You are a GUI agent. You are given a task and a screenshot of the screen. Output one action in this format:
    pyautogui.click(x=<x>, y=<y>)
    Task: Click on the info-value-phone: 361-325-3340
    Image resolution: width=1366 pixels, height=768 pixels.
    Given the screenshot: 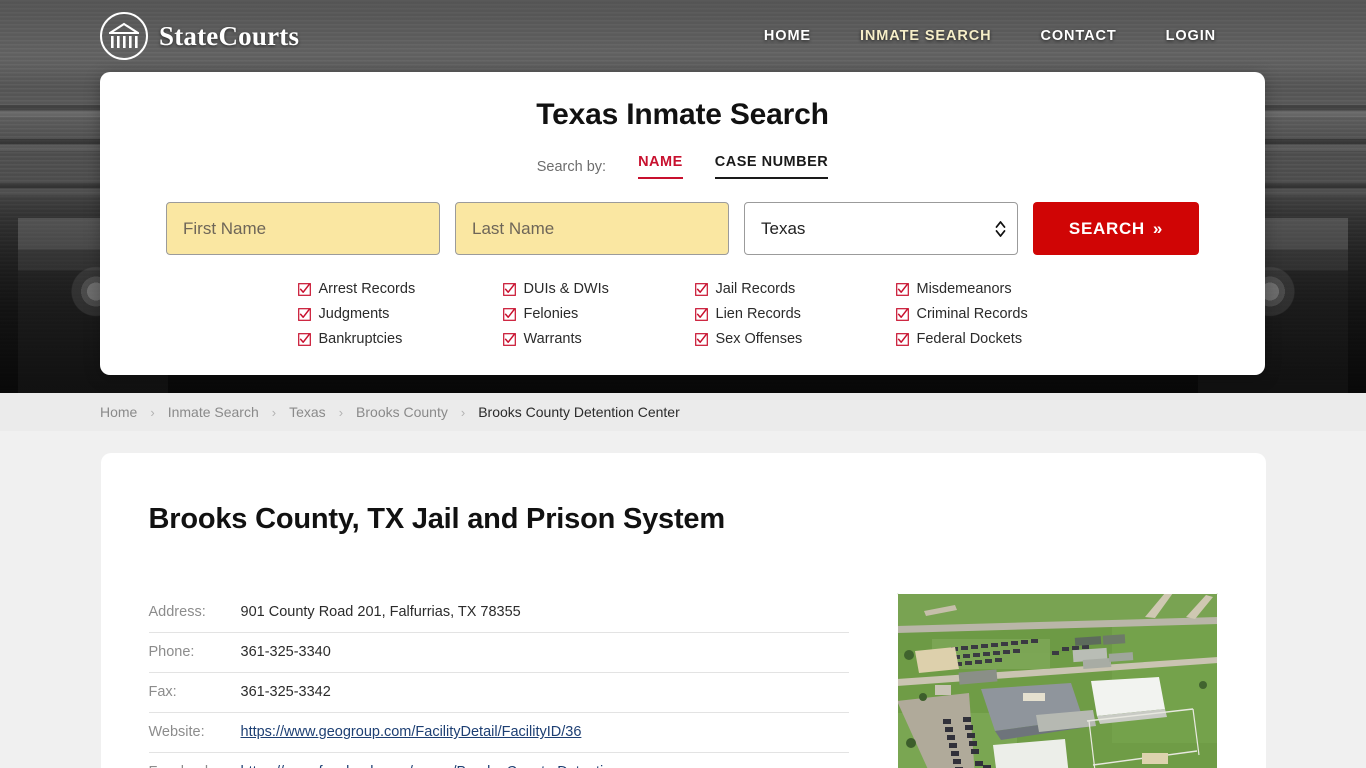 What is the action you would take?
    pyautogui.click(x=285, y=652)
    